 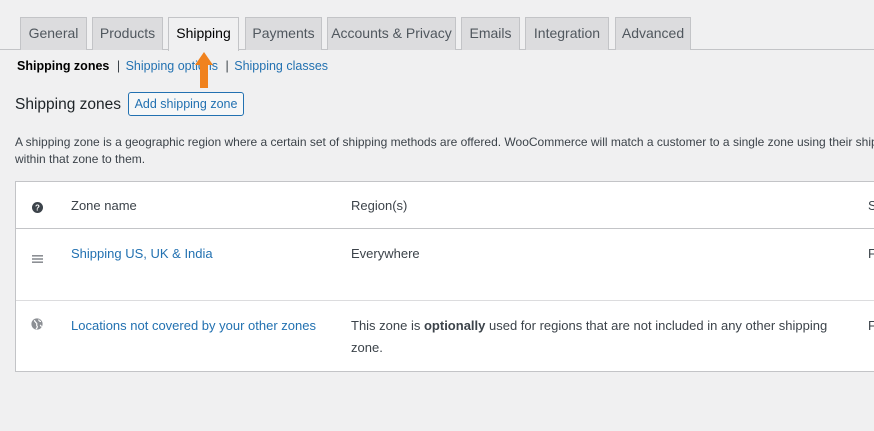 I want to click on question-circle-icon: ?, so click(x=37, y=208).